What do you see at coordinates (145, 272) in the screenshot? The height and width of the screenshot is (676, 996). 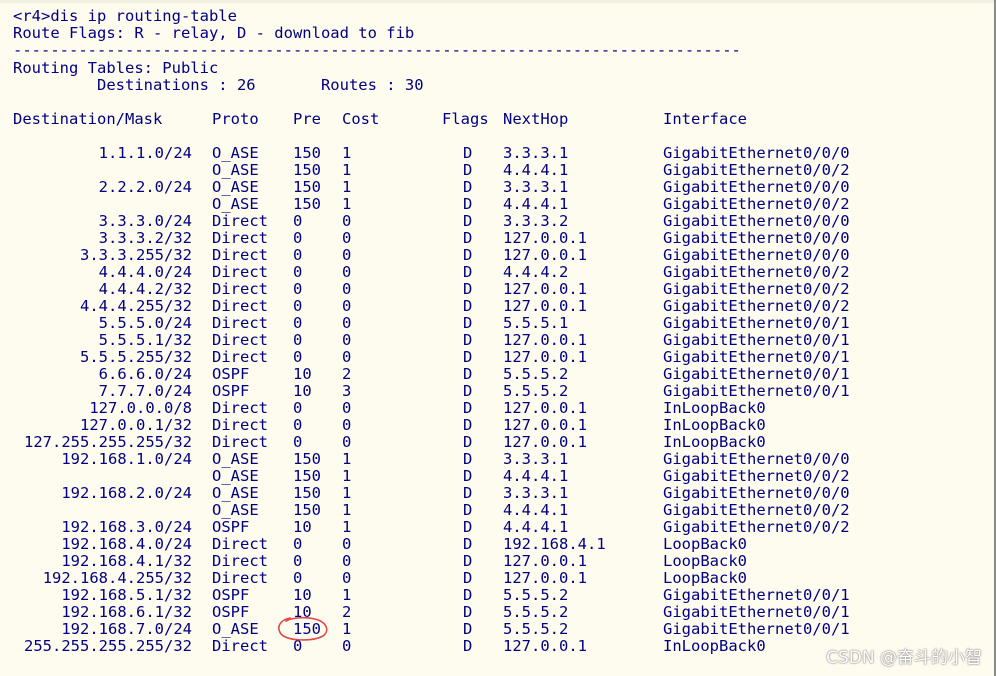 I see `route-destination: 4.4.4.0/24` at bounding box center [145, 272].